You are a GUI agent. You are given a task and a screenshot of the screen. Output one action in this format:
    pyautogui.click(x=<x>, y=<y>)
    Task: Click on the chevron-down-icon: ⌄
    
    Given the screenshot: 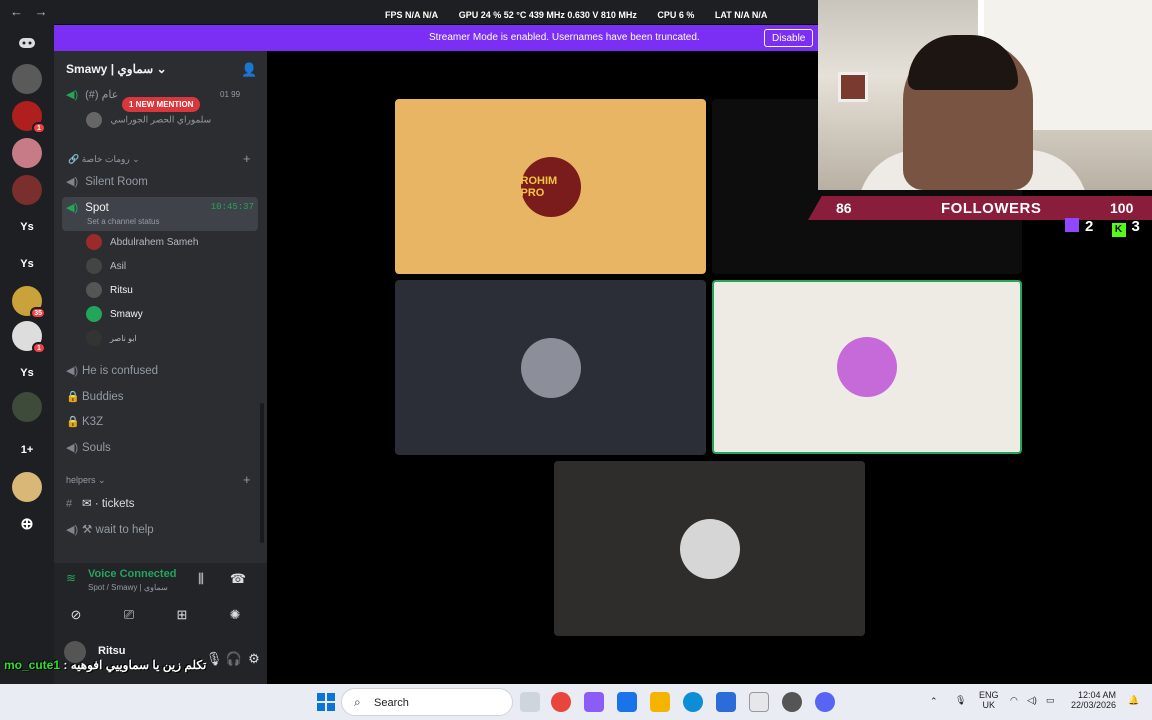 What is the action you would take?
    pyautogui.click(x=161, y=69)
    